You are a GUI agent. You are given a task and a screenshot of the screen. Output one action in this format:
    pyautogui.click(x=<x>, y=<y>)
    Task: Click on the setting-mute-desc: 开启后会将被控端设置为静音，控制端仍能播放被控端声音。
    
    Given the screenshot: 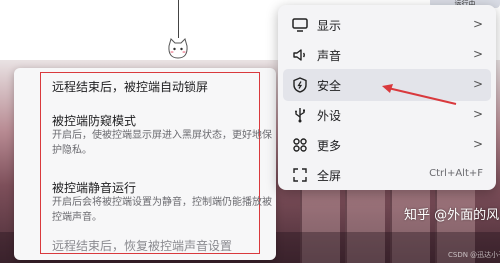 What is the action you would take?
    pyautogui.click(x=162, y=210)
    